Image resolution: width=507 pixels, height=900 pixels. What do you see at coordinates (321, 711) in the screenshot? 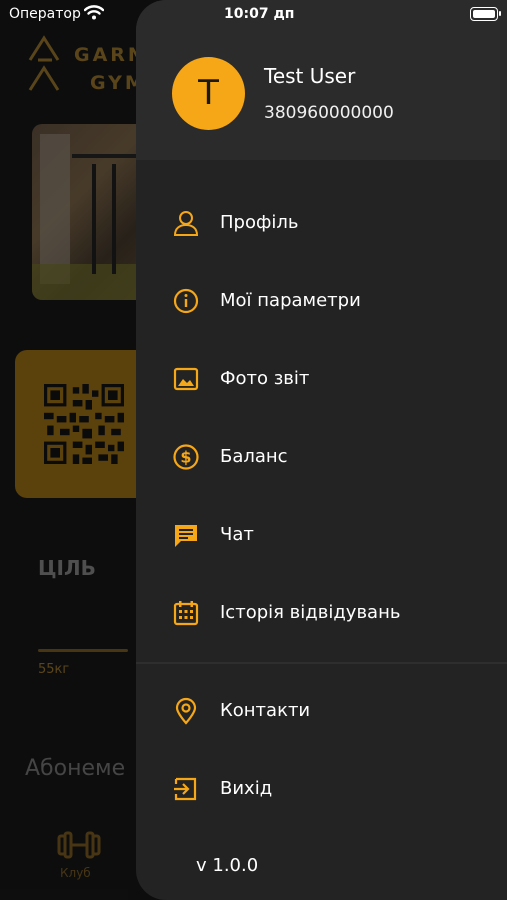
I see `menu-item-contacts: Контакти` at bounding box center [321, 711].